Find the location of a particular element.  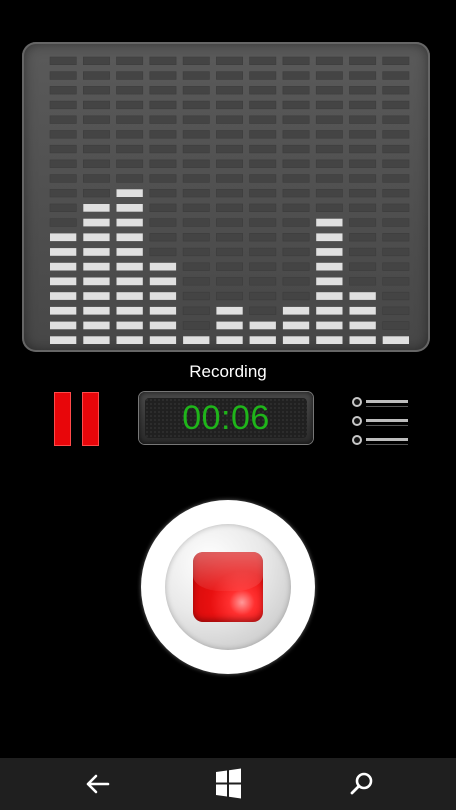

start-button is located at coordinates (228, 784).